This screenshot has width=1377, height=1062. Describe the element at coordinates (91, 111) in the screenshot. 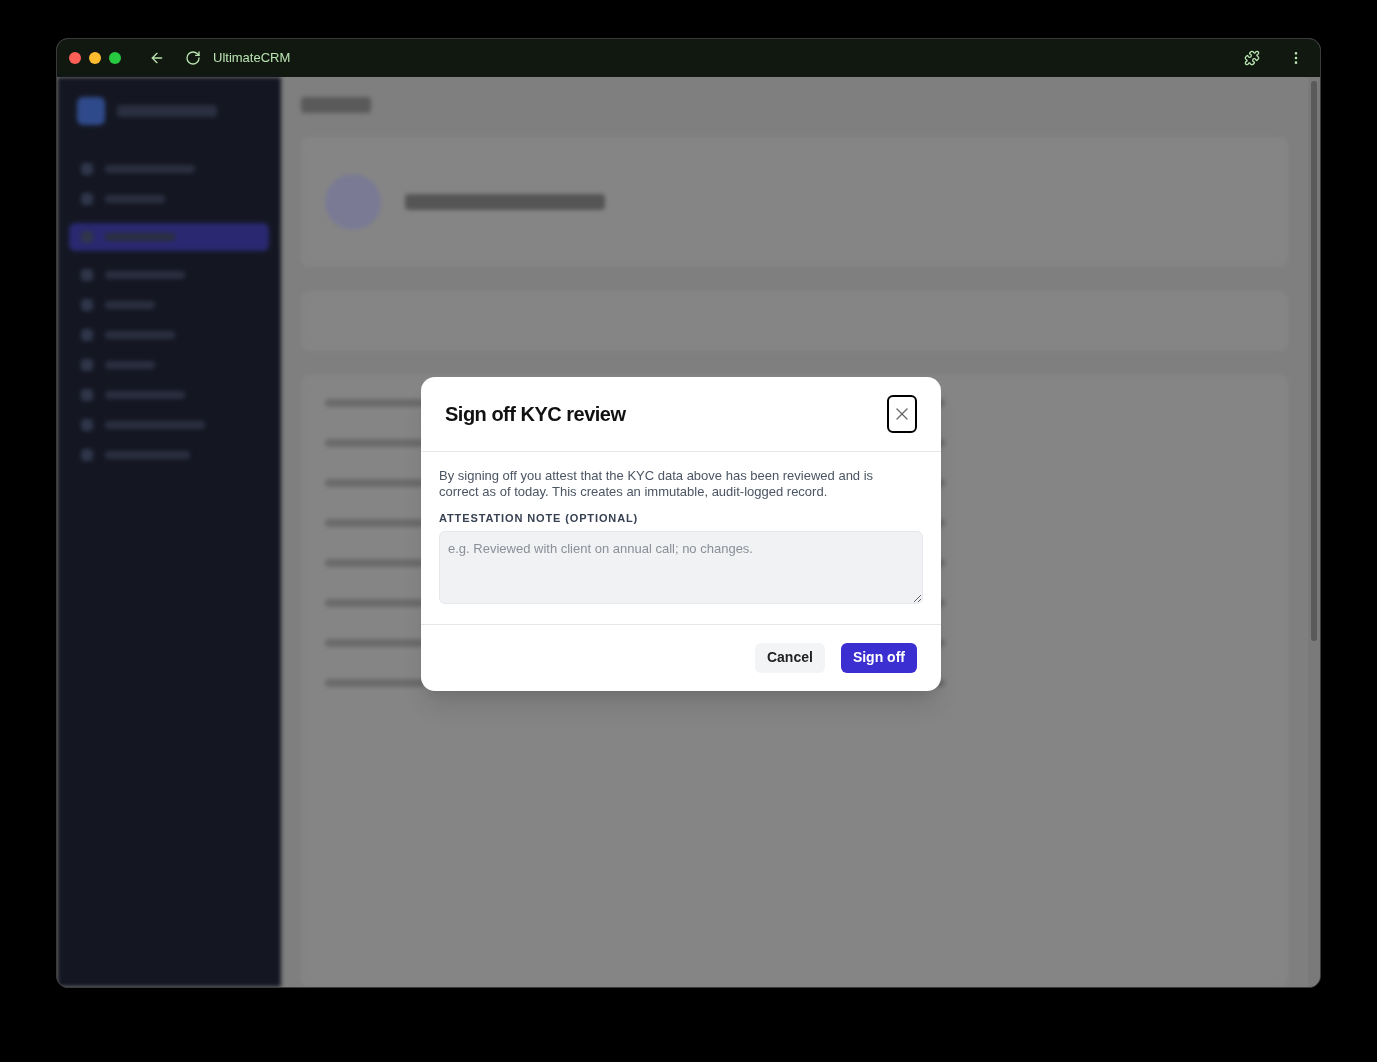

I see `blurred-logo-icon` at that location.